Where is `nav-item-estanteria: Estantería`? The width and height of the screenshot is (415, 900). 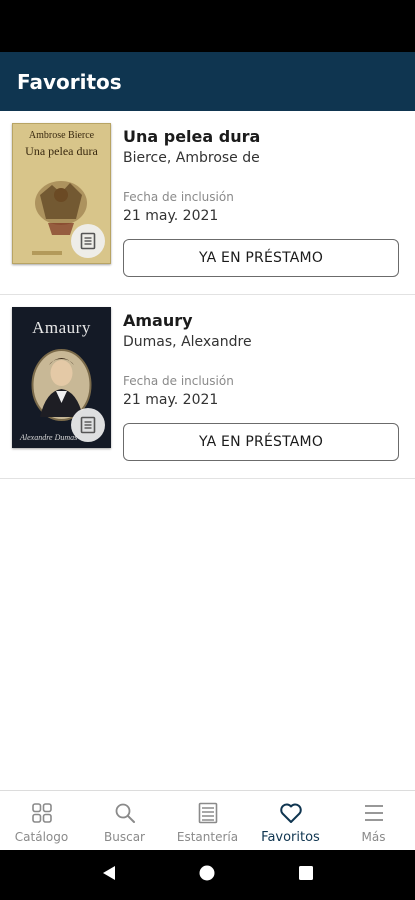
nav-item-estanteria: Estantería is located at coordinates (207, 820).